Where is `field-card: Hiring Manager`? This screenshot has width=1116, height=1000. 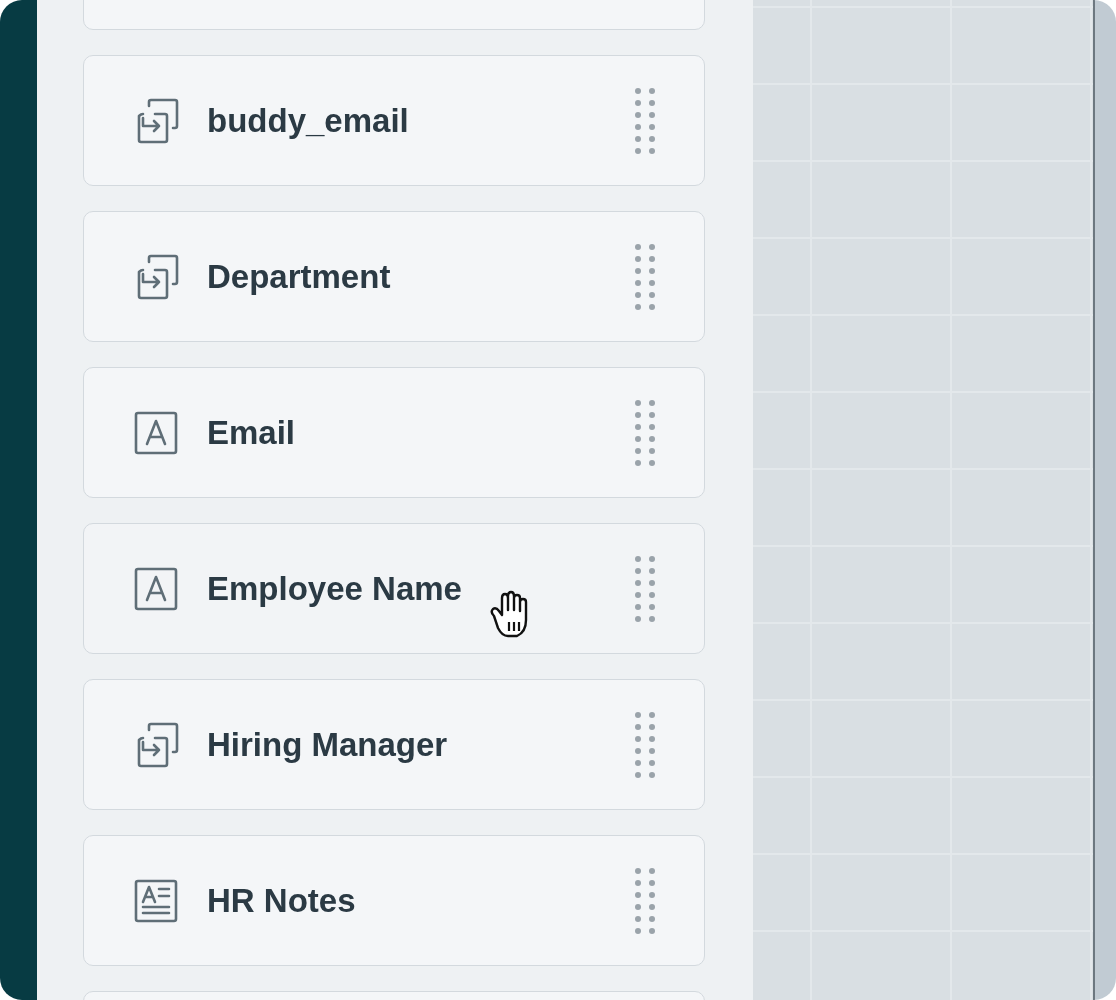
field-card: Hiring Manager is located at coordinates (394, 744).